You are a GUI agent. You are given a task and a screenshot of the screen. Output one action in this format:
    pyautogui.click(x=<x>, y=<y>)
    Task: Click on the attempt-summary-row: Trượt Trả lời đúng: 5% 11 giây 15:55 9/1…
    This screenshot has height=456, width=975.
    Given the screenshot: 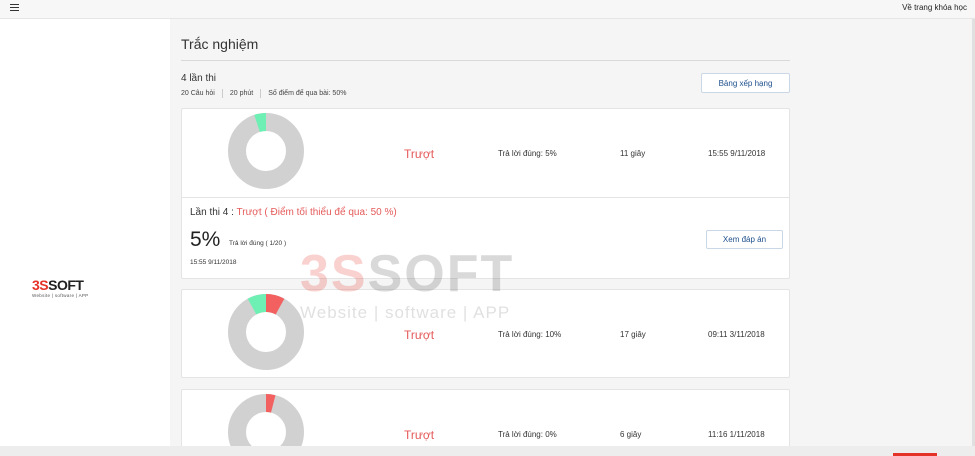 What is the action you would take?
    pyautogui.click(x=485, y=153)
    